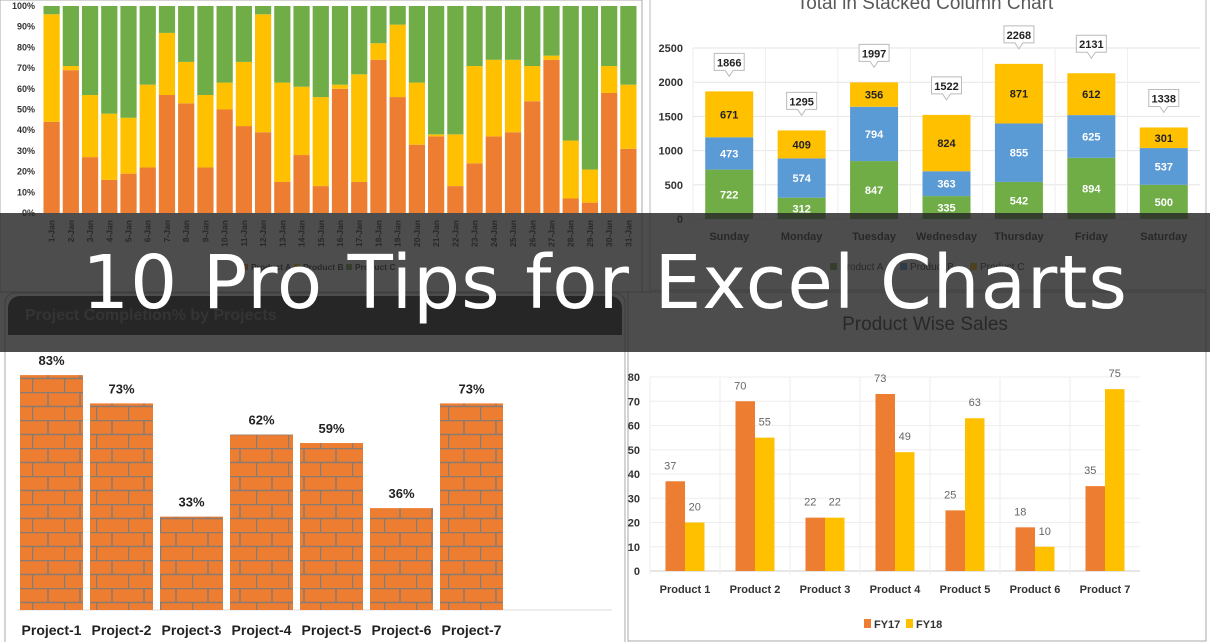 This screenshot has height=642, width=1210. I want to click on data-label: 612, so click(1091, 95).